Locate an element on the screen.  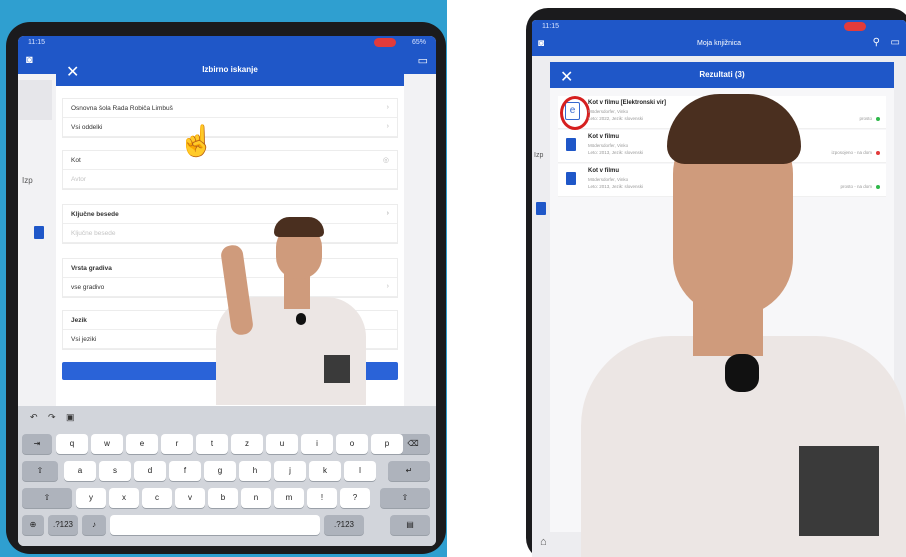
clipboard-icon: ▣ is located at coordinates (70, 417).